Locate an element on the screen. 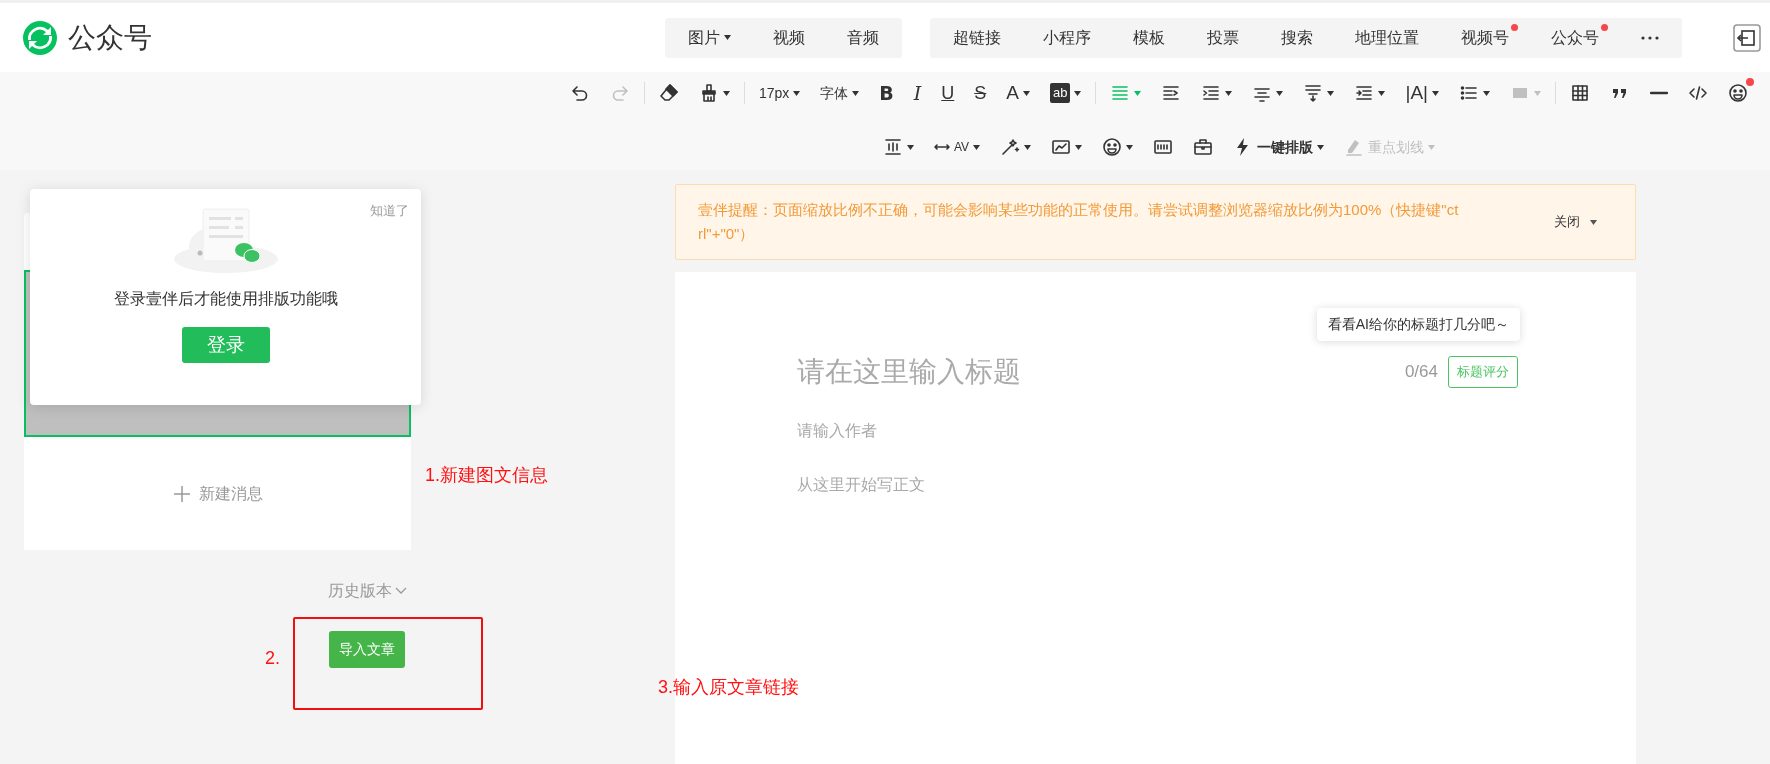  insert-menu-item: 超链接 is located at coordinates (977, 37).